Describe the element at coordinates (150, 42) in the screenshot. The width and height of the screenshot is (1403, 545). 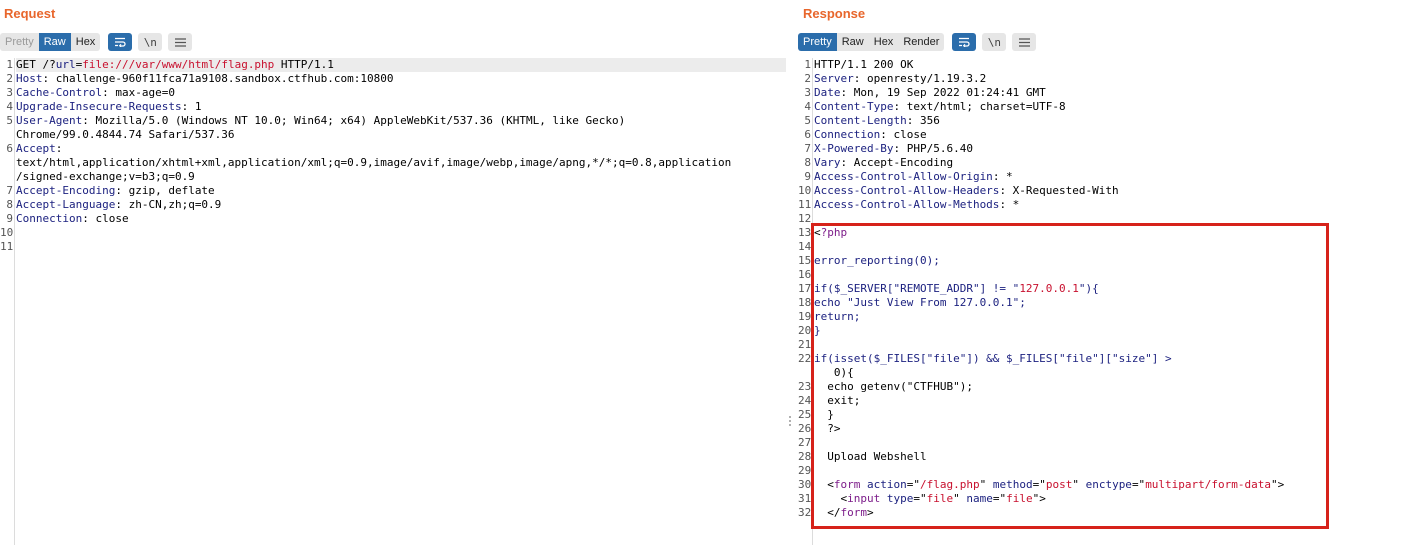
I see `request-show-newlines-button: \n` at that location.